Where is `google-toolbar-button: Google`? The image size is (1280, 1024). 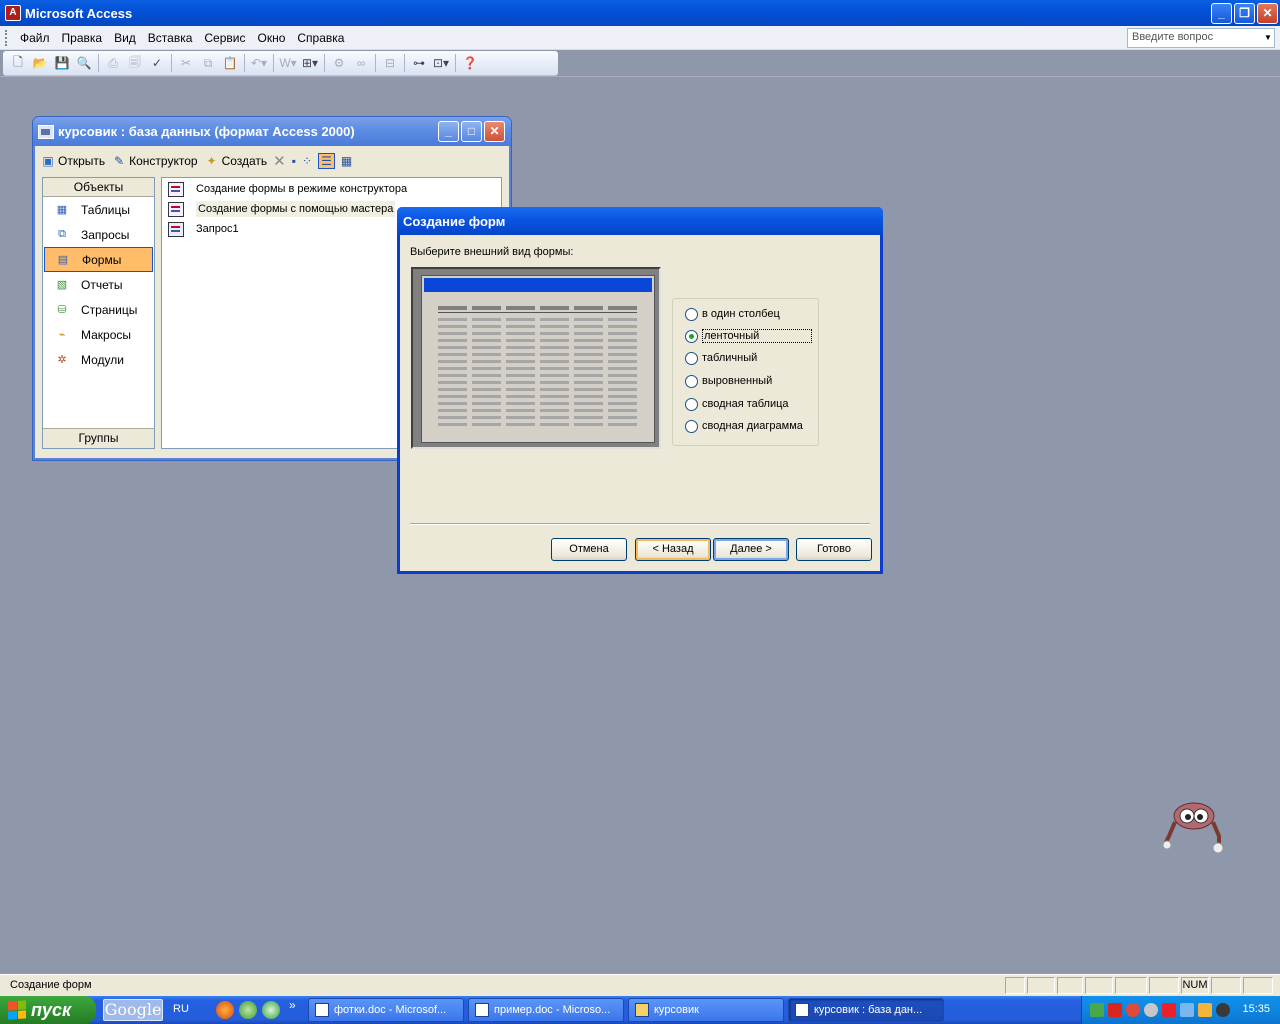
google-toolbar-button: Google is located at coordinates (133, 1010).